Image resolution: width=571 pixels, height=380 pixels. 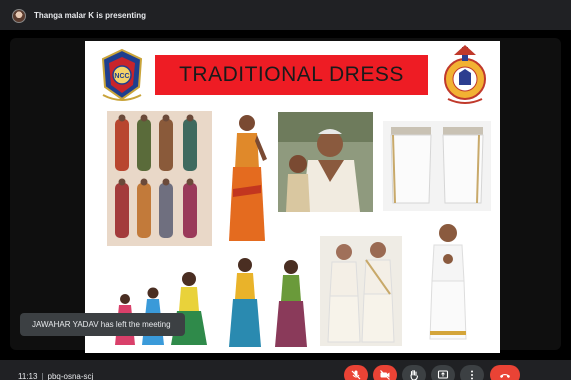 I want to click on meeting-time: 11:13, so click(x=28, y=376).